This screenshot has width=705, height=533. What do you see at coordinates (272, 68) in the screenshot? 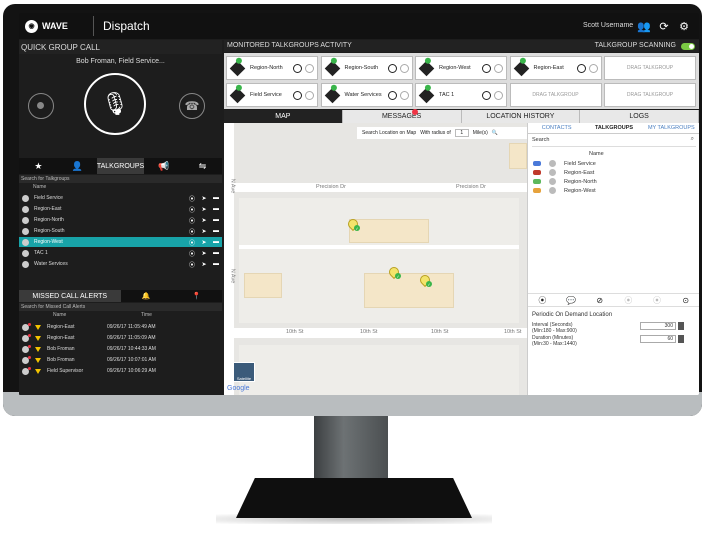
I see `monitored-talkgroup-card: Region-North` at bounding box center [272, 68].